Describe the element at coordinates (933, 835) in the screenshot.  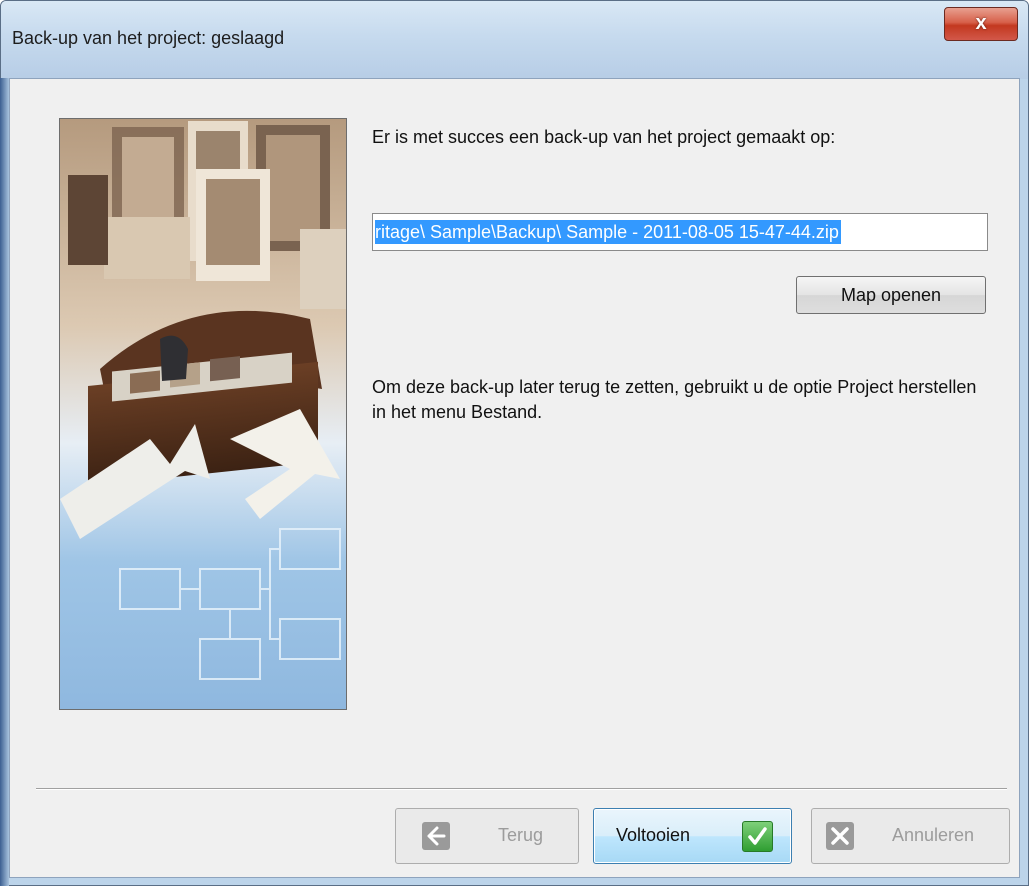
I see `cancel-button-label: Annuleren` at that location.